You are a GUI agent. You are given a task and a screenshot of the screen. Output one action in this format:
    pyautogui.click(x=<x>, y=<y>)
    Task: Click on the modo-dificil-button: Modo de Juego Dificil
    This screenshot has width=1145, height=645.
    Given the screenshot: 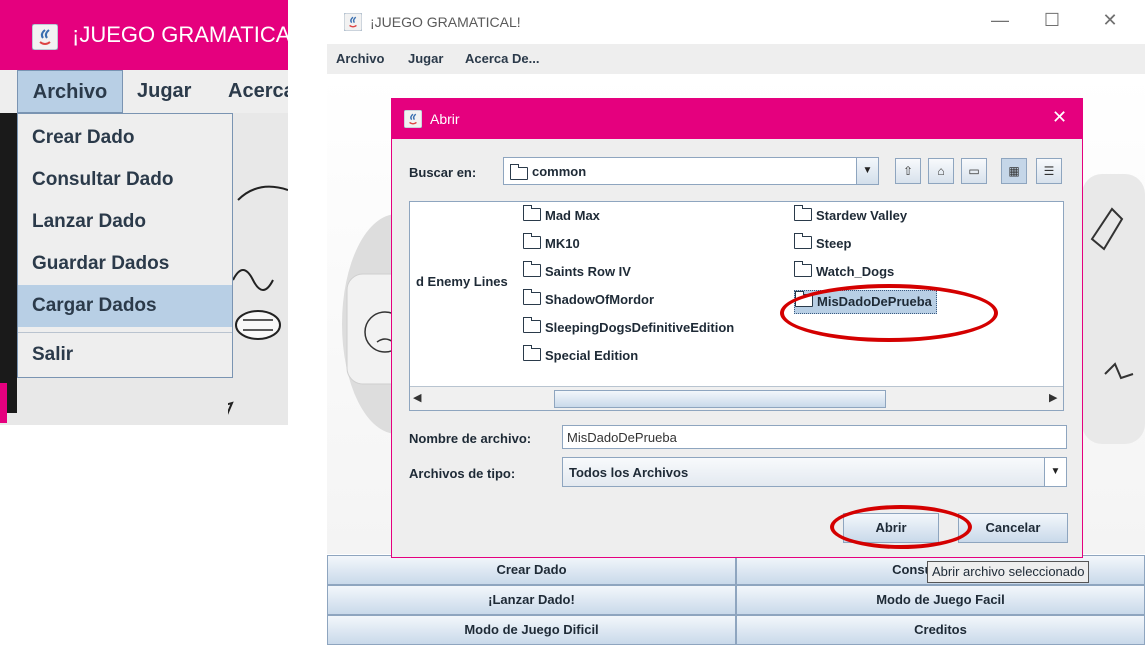 What is the action you would take?
    pyautogui.click(x=531, y=630)
    